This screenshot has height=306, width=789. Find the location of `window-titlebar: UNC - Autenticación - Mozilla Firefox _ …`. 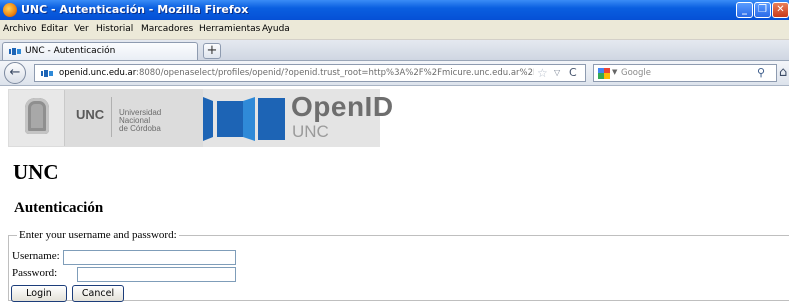

window-titlebar: UNC - Autenticación - Mozilla Firefox _ … is located at coordinates (394, 10).